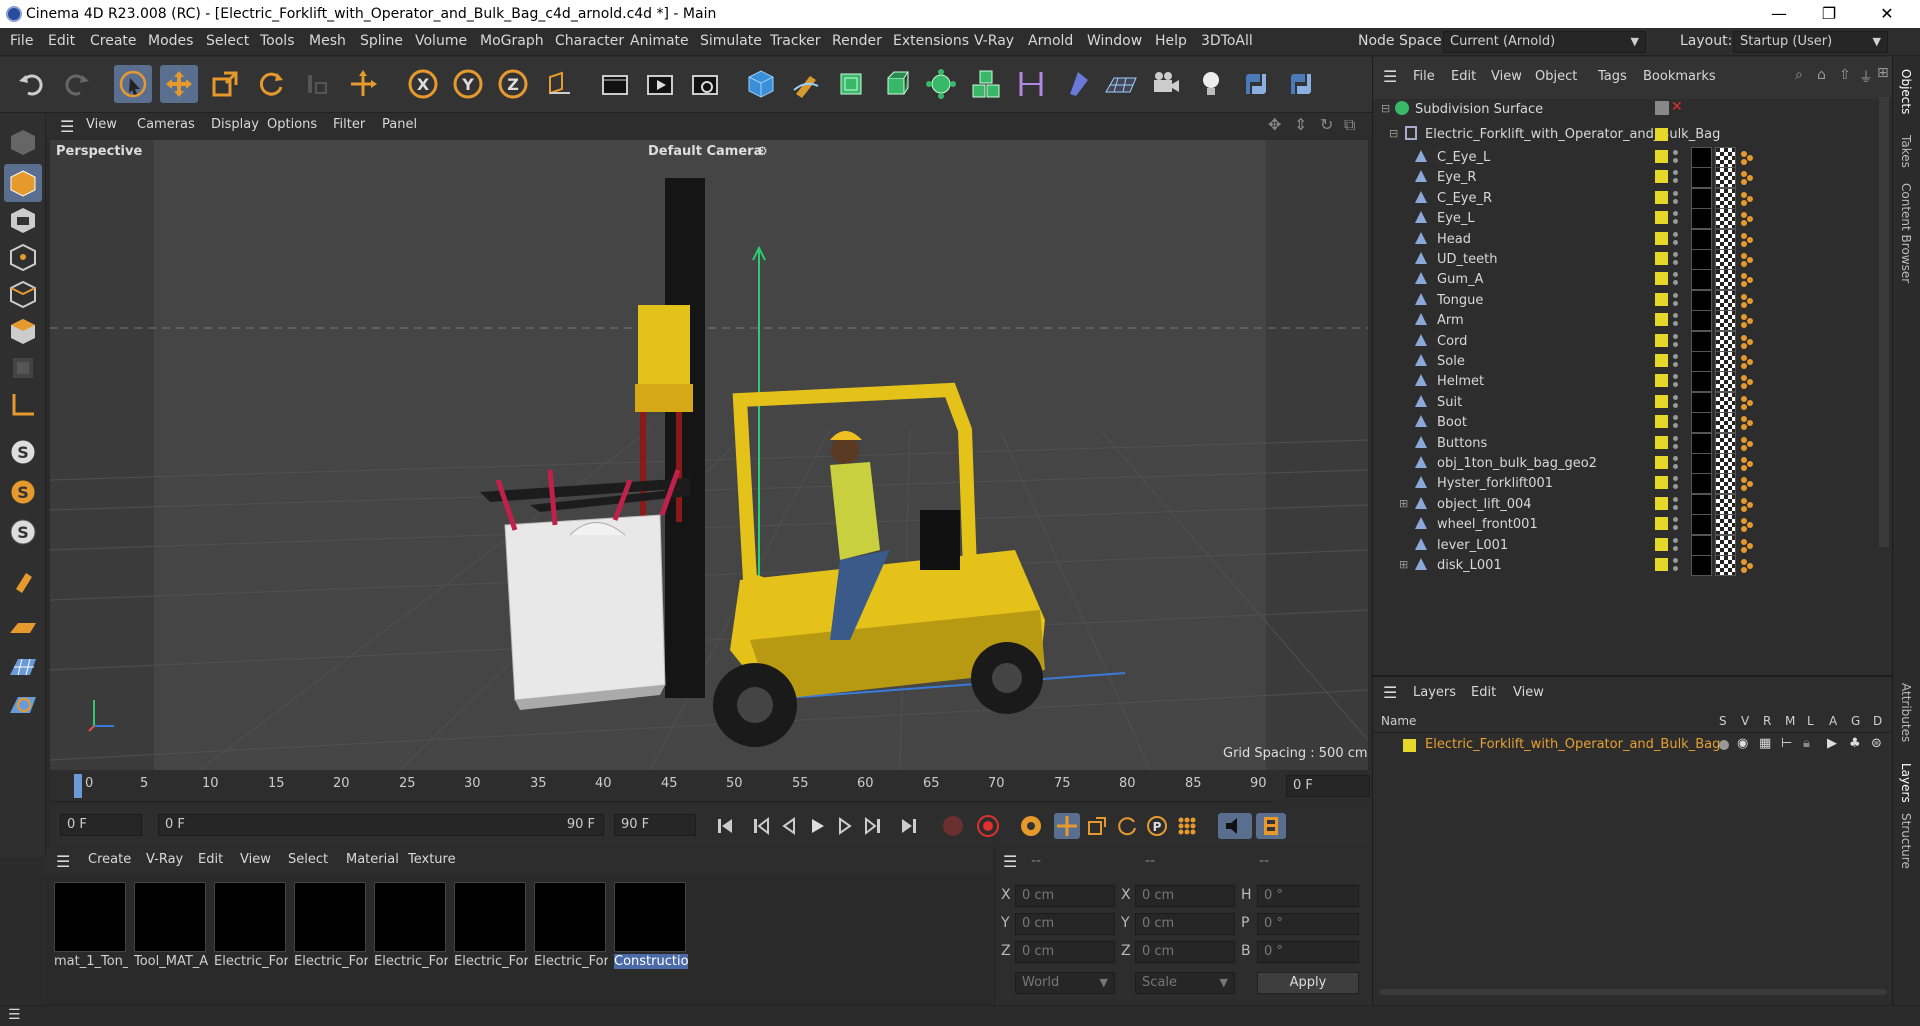 This screenshot has width=1920, height=1026. I want to click on layer-menu-view: View, so click(1528, 692).